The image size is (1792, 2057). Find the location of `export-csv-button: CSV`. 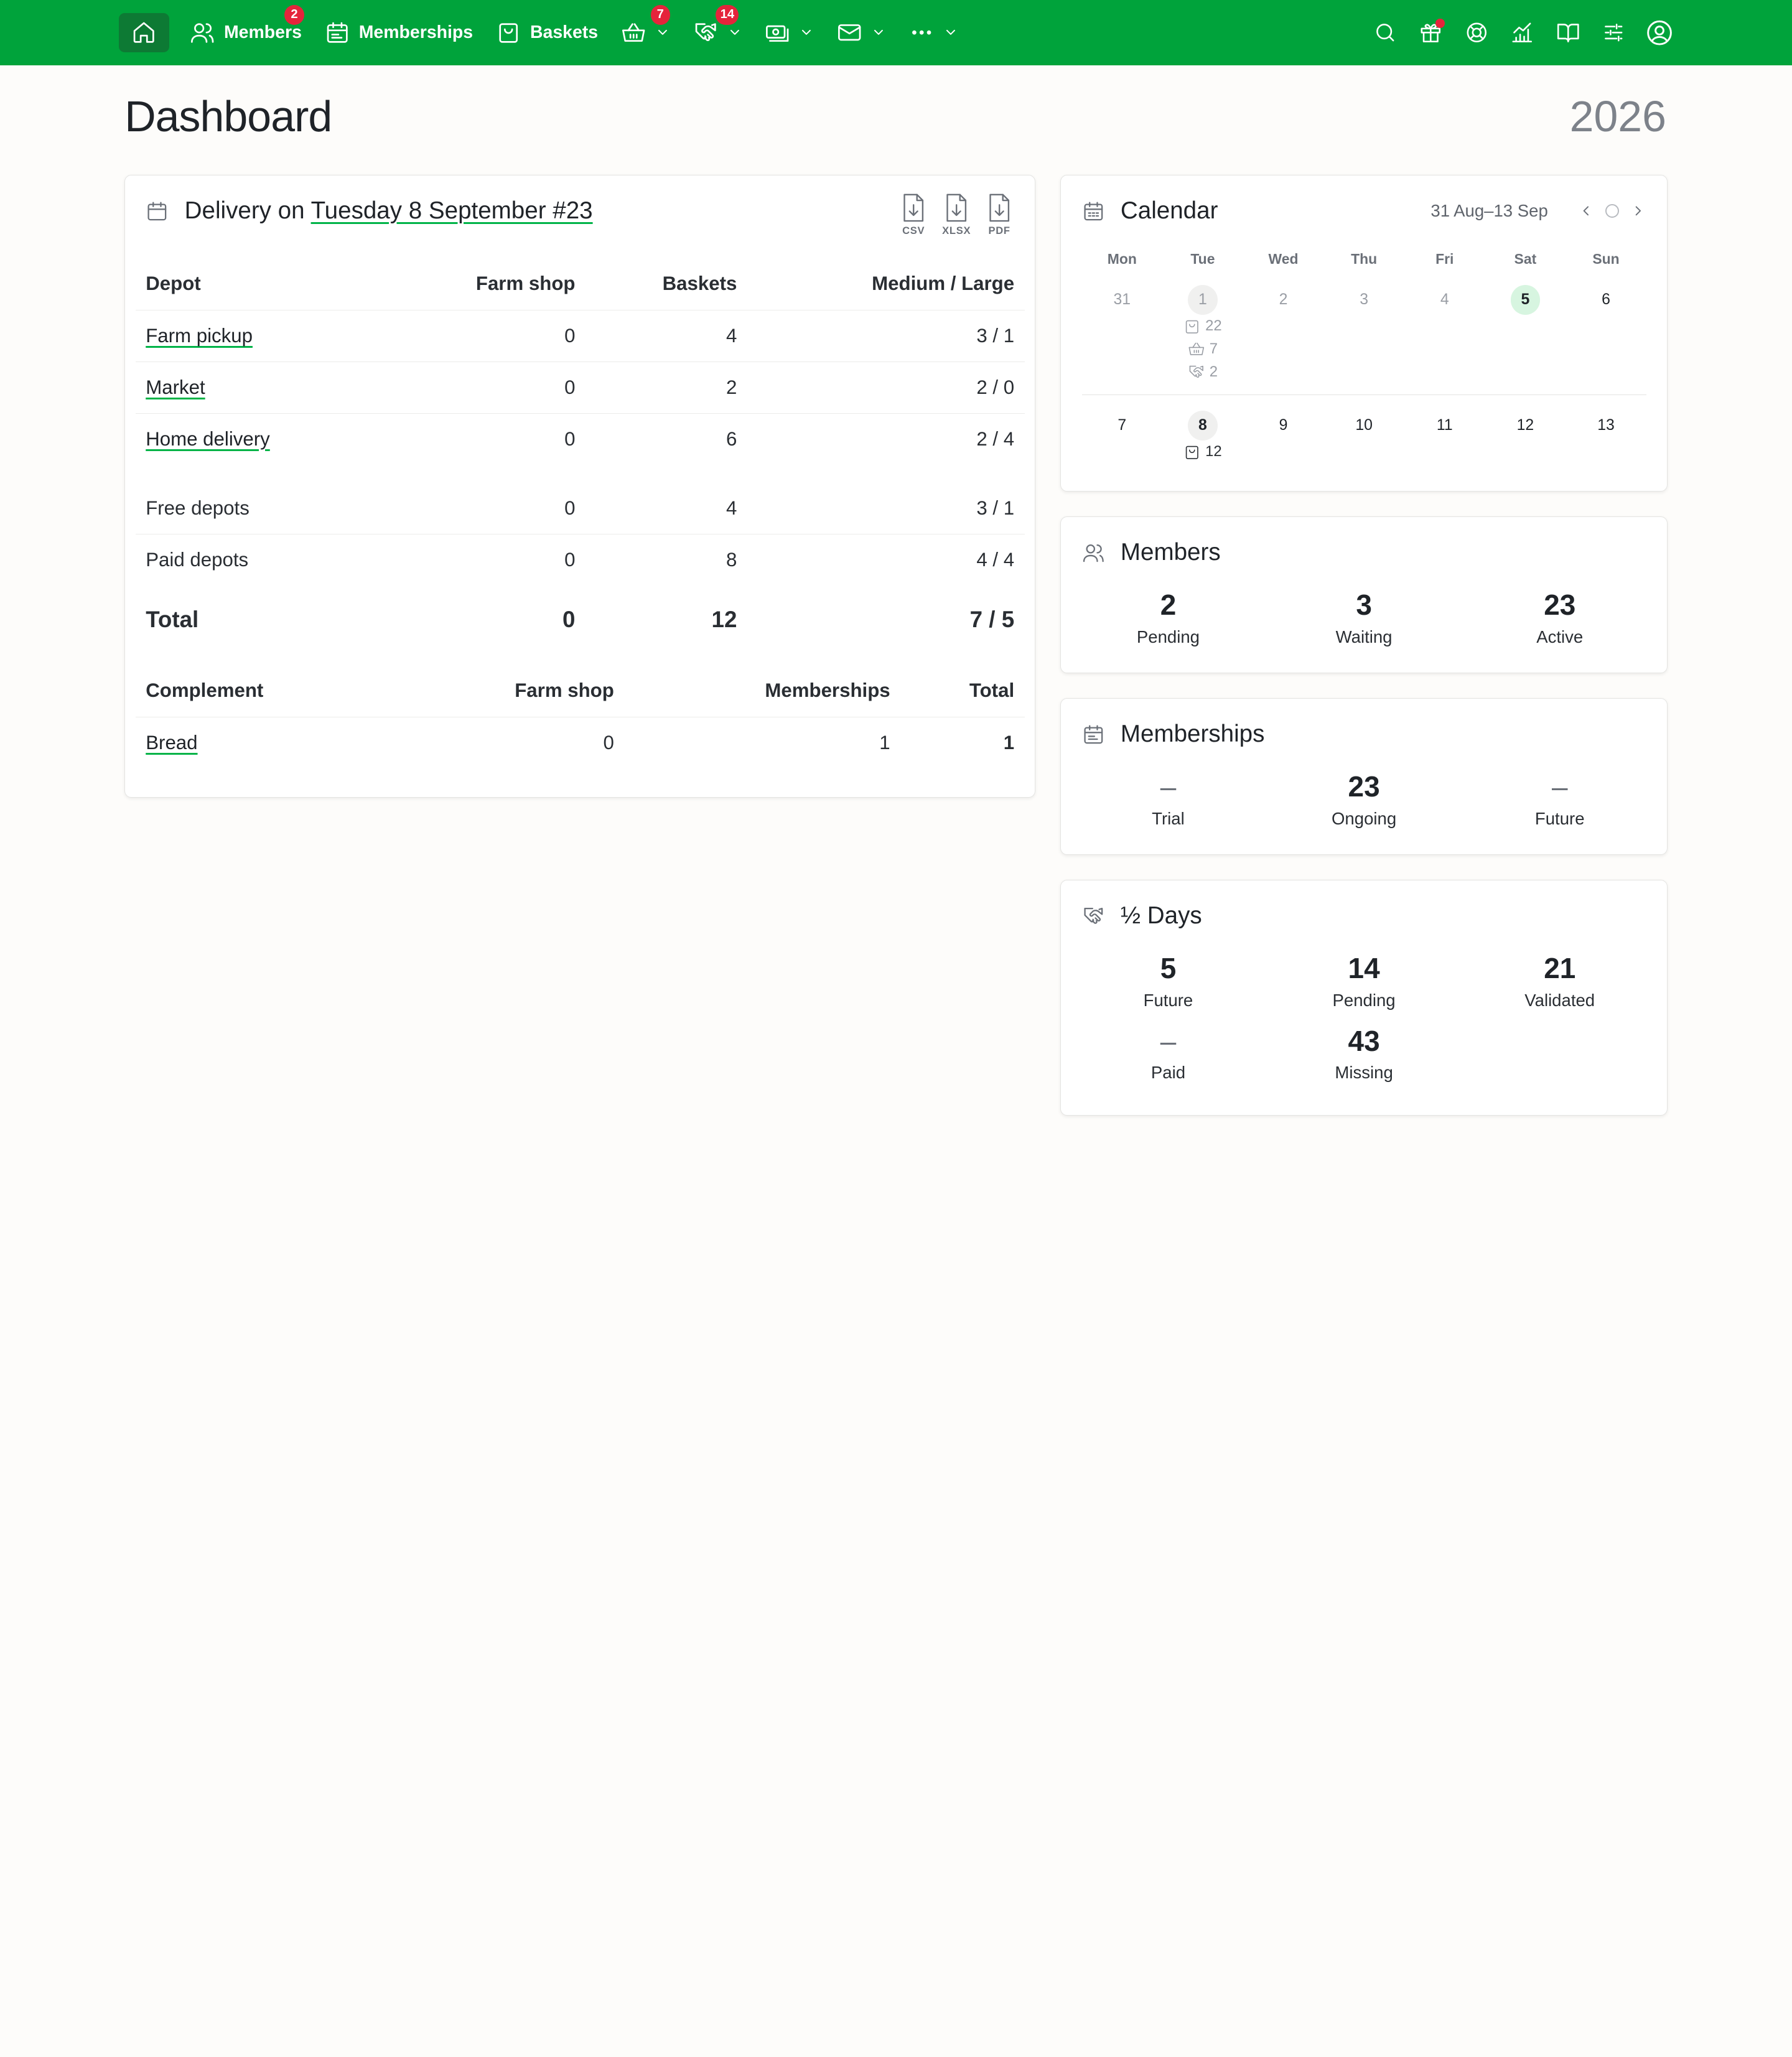

export-csv-button: CSV is located at coordinates (913, 215).